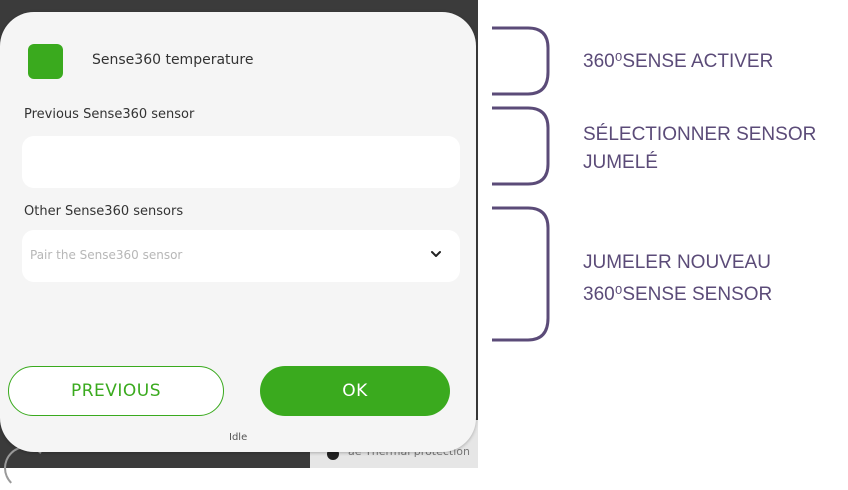  Describe the element at coordinates (45, 61) in the screenshot. I see `sense360-temperature-checkbox` at that location.